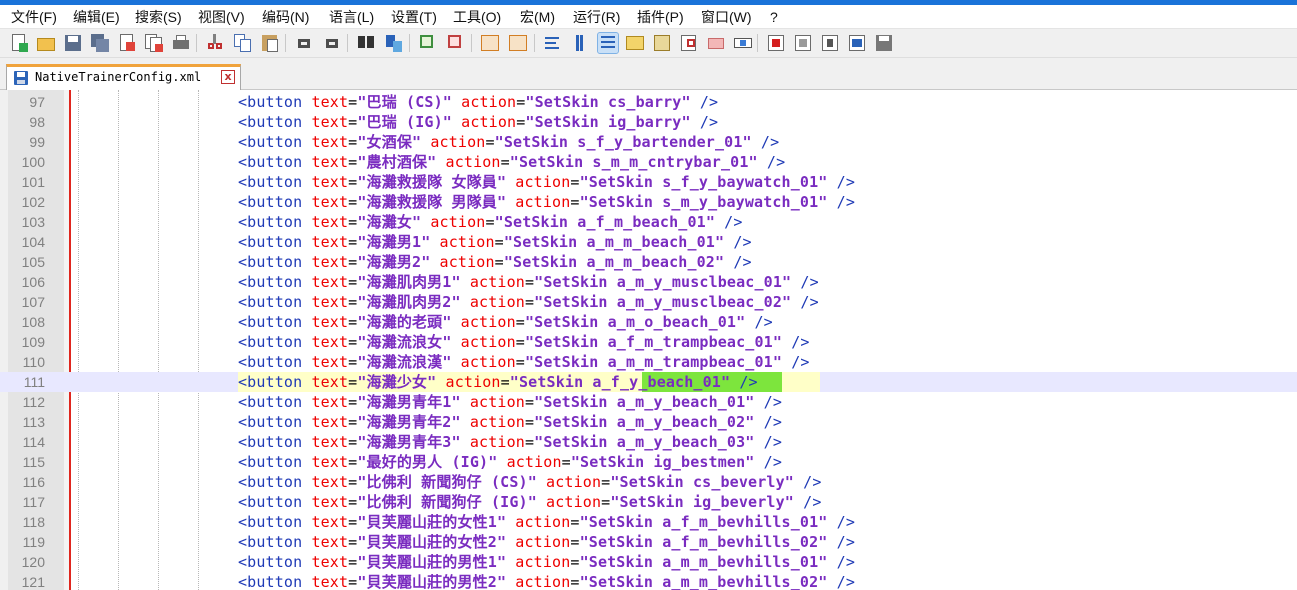  What do you see at coordinates (96, 17) in the screenshot?
I see `menu-item: 编辑(E)` at bounding box center [96, 17].